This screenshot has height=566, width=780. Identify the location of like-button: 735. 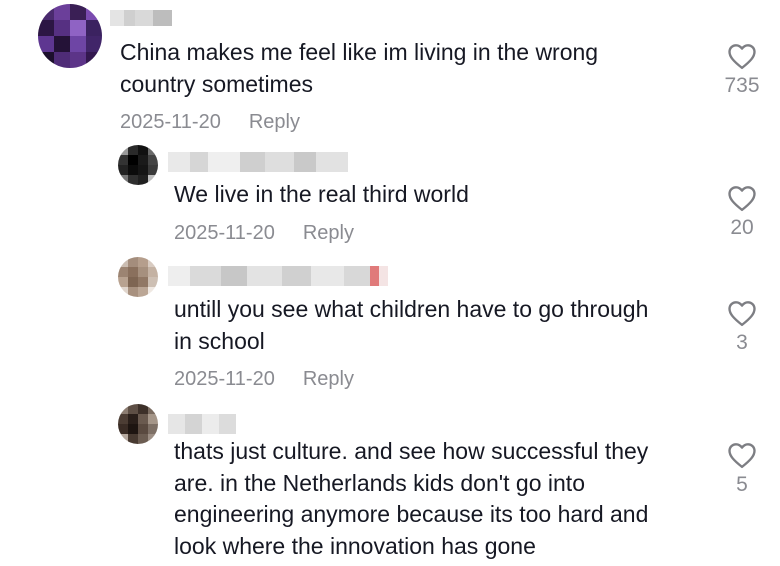
(742, 70).